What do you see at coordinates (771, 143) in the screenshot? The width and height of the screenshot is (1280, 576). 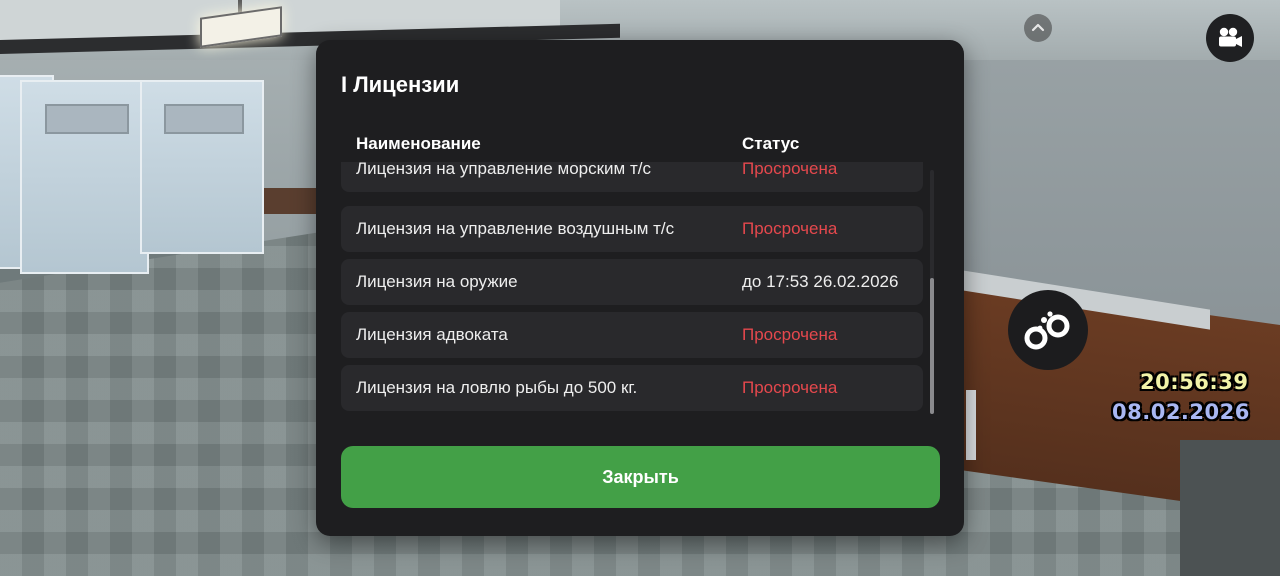 I see `column-header-status: Статус` at bounding box center [771, 143].